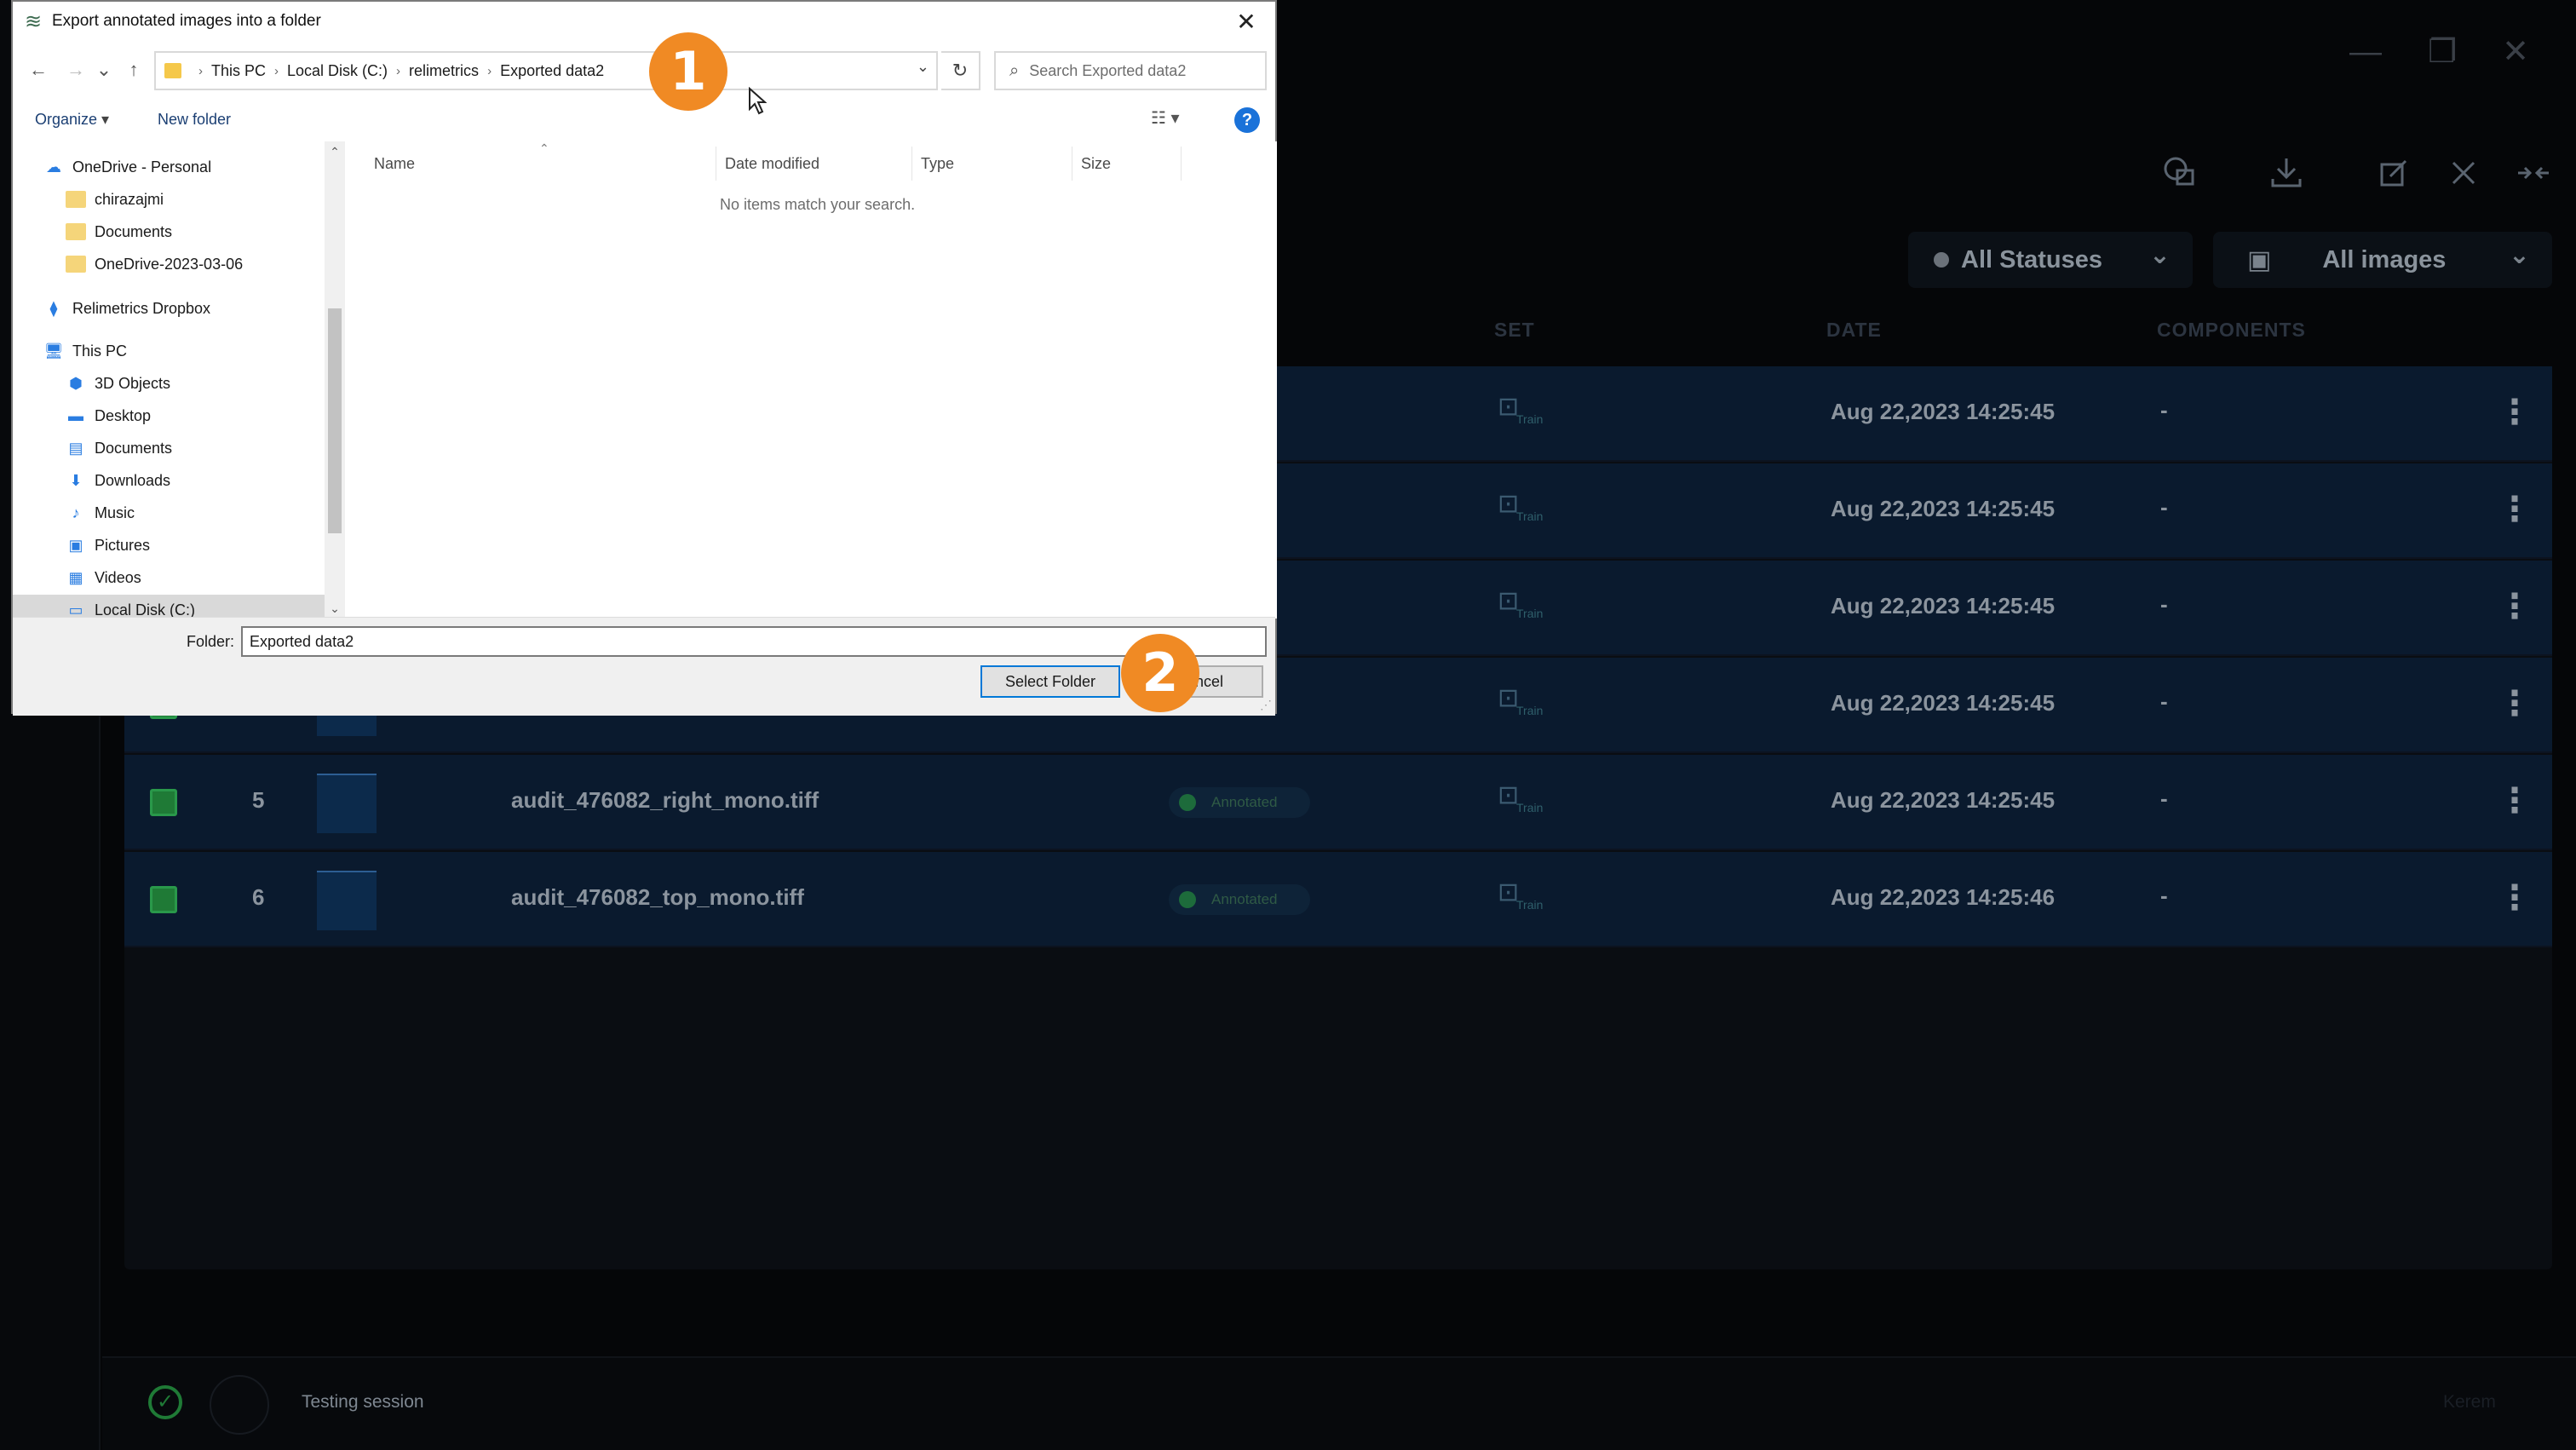  I want to click on cube-icon: ⬢, so click(76, 383).